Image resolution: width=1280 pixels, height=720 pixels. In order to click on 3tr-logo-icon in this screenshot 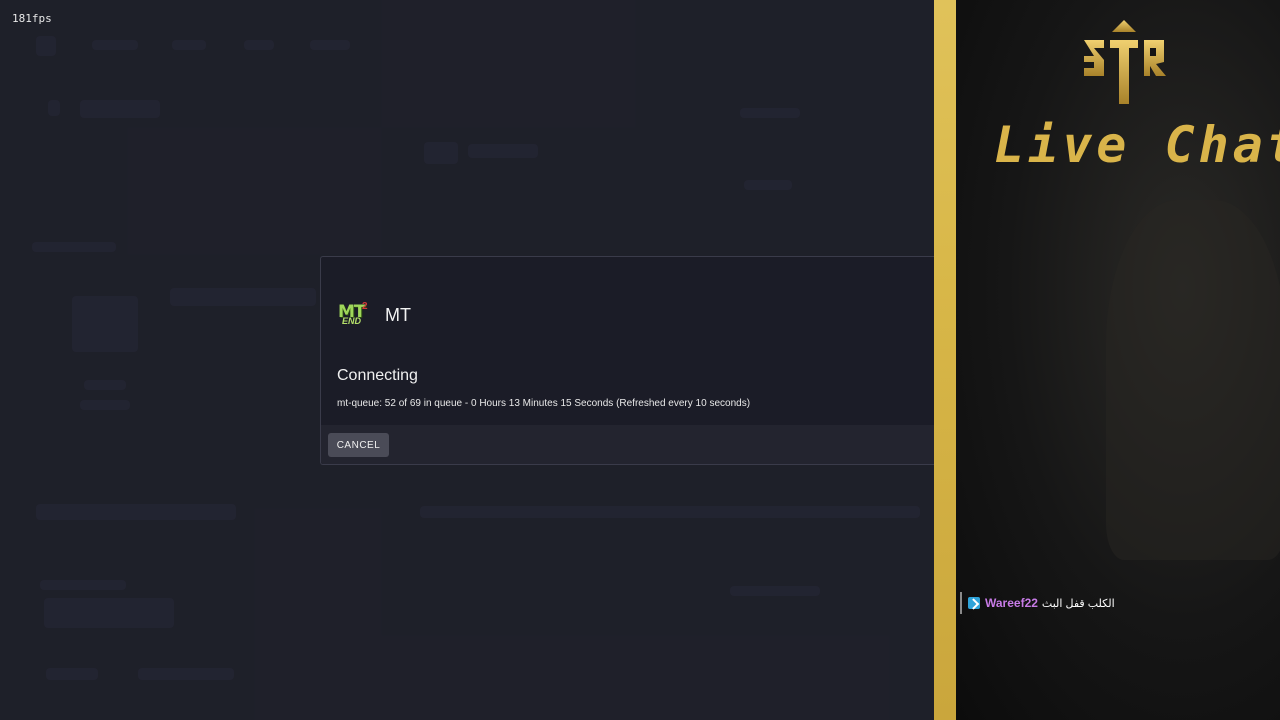, I will do `click(1125, 62)`.